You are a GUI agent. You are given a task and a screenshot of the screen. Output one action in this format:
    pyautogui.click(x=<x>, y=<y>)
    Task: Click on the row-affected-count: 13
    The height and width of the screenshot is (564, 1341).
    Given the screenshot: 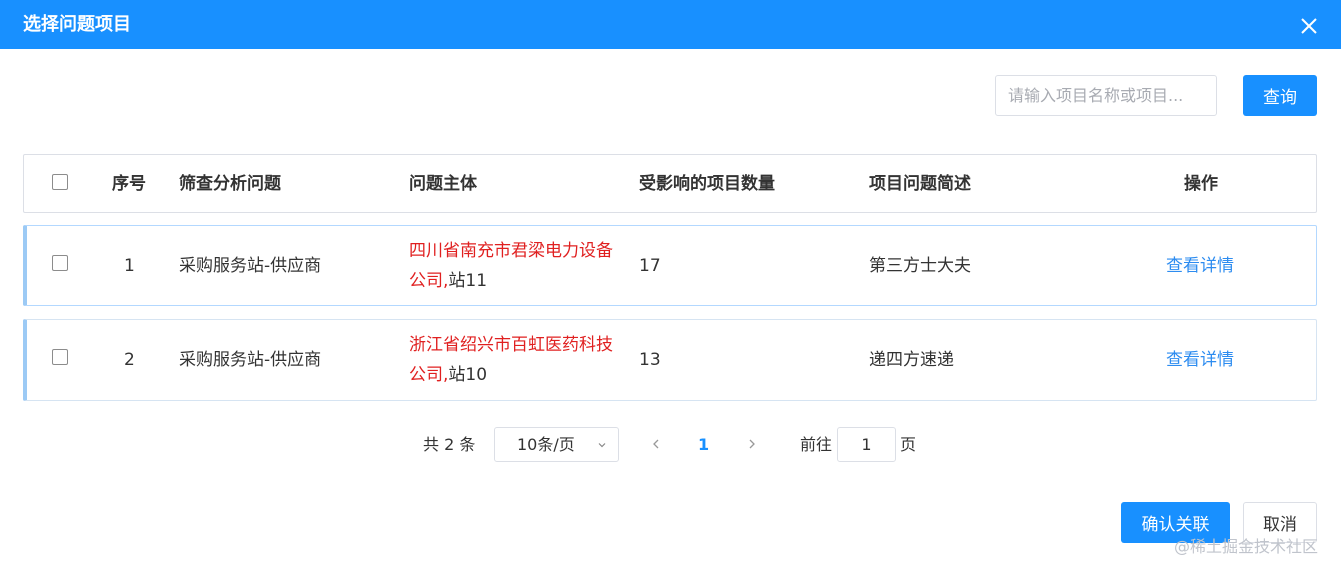 What is the action you would take?
    pyautogui.click(x=650, y=360)
    